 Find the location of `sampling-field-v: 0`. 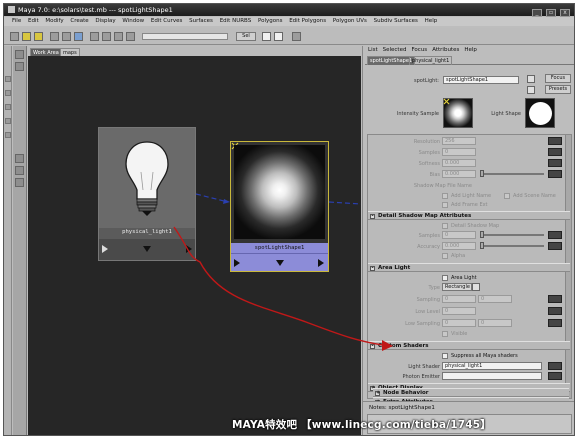

sampling-field-v: 0 is located at coordinates (495, 299).